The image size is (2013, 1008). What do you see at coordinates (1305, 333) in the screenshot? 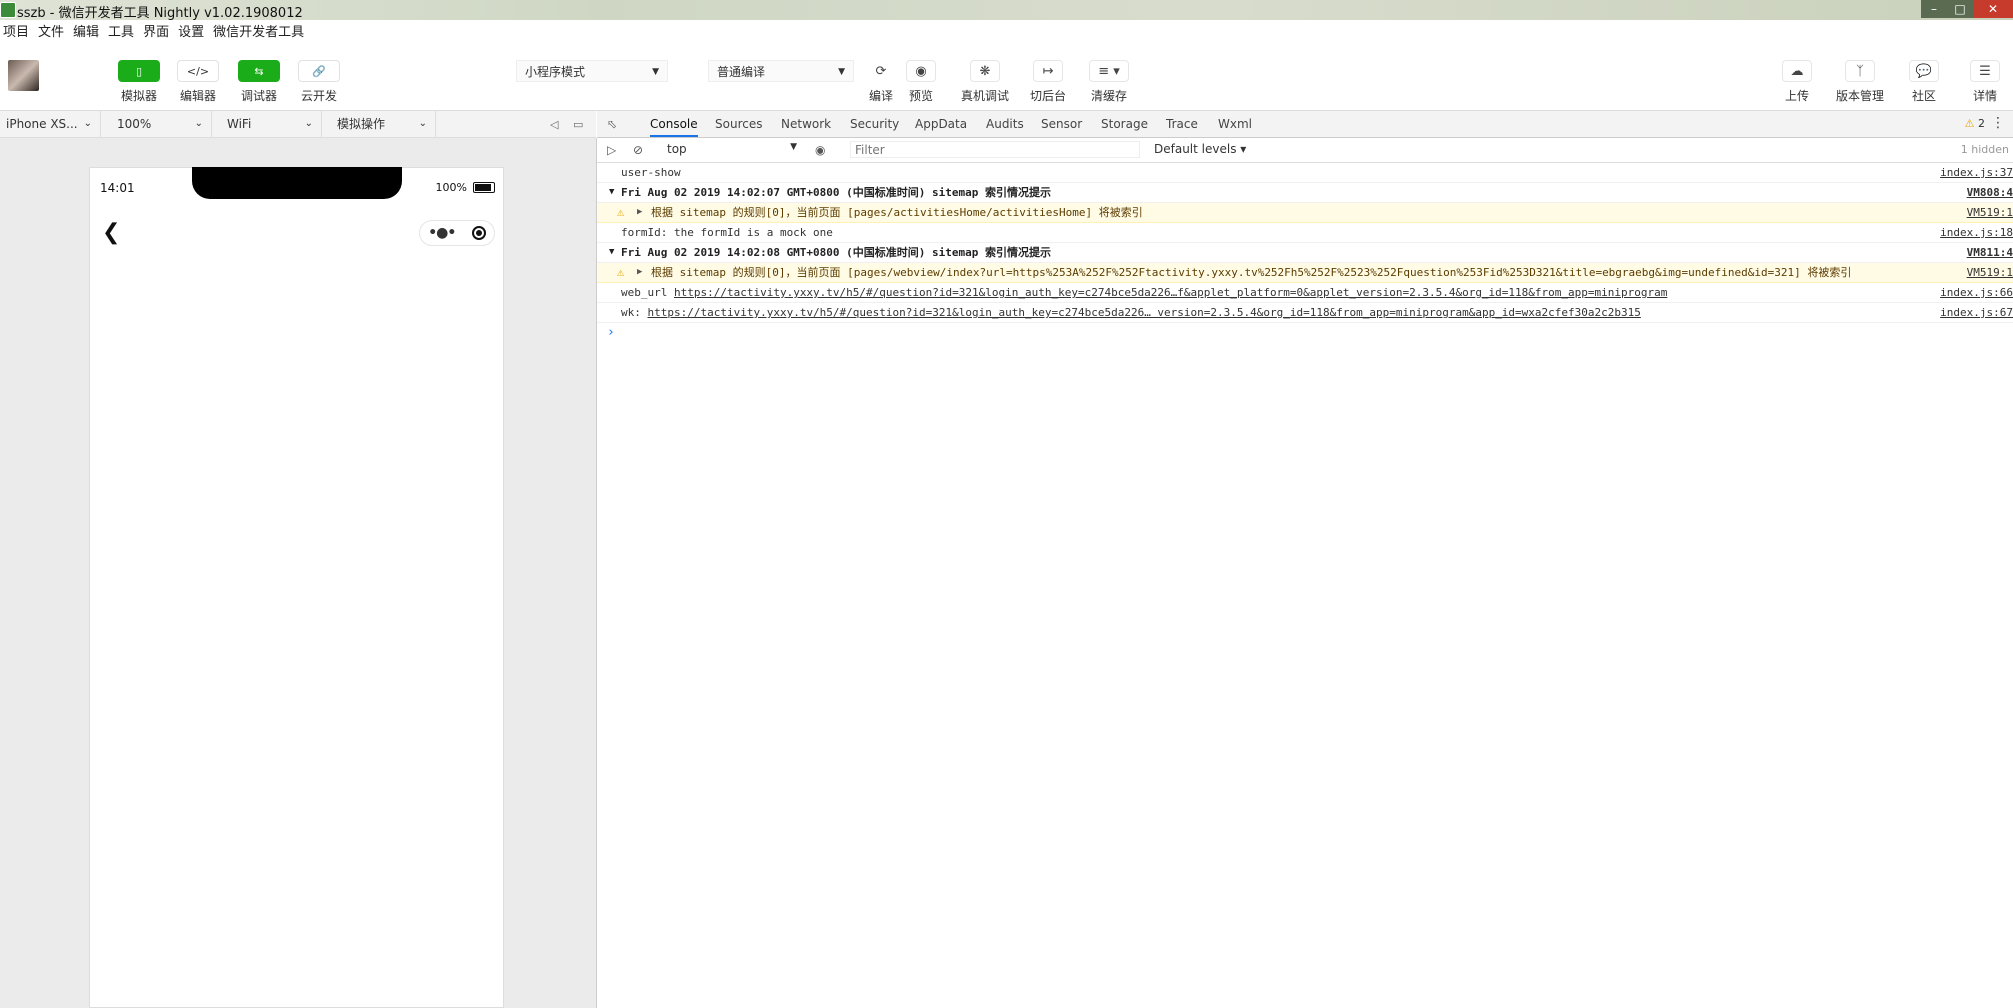
I see `console-prompt: ›` at bounding box center [1305, 333].